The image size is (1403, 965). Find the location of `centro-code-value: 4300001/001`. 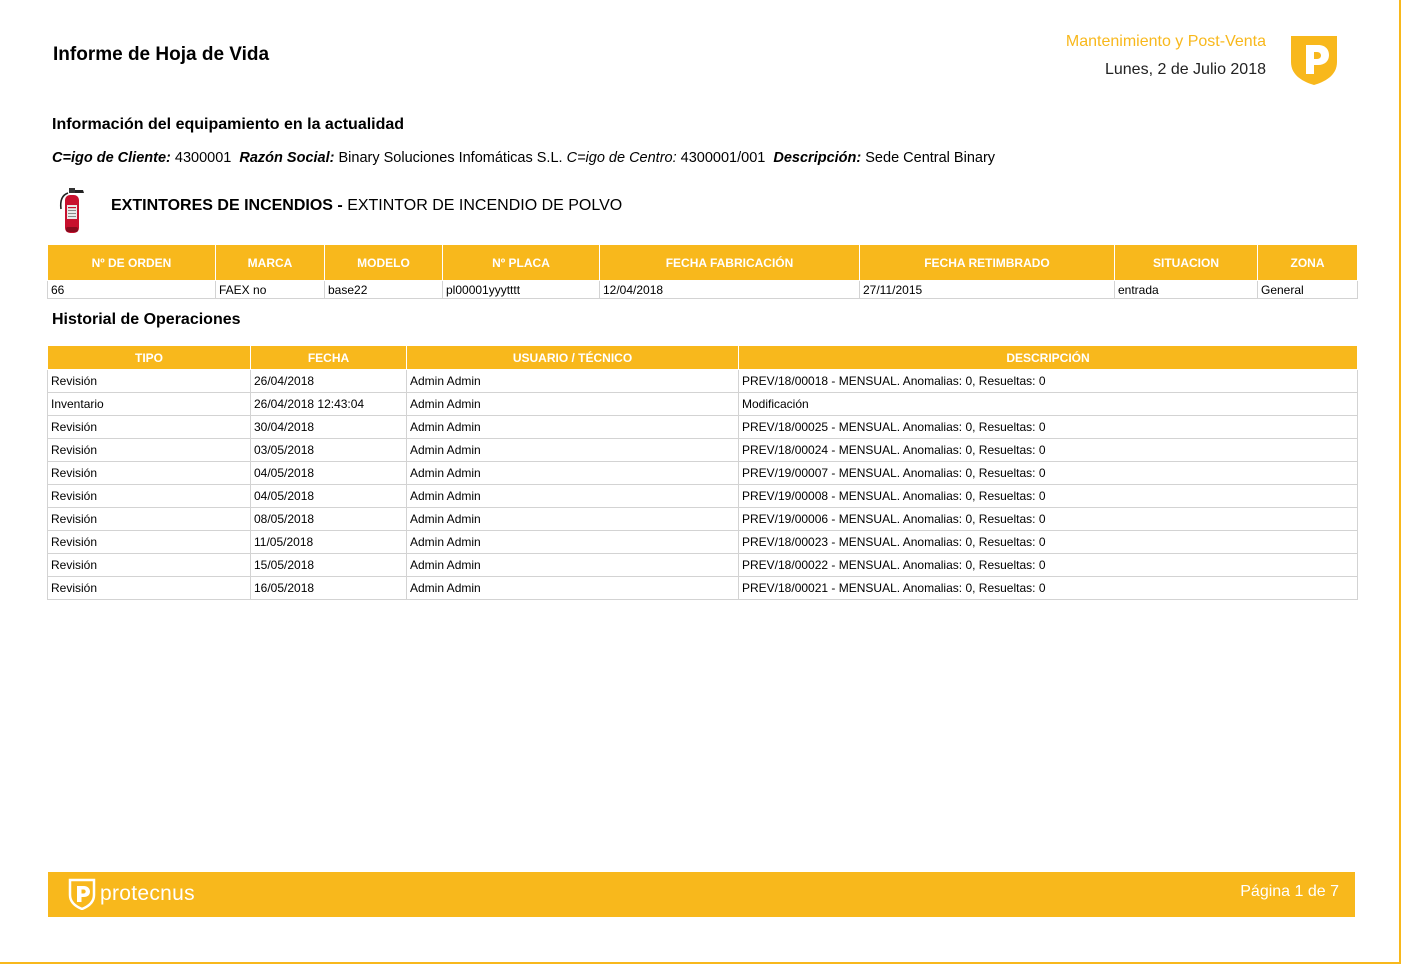

centro-code-value: 4300001/001 is located at coordinates (723, 158).